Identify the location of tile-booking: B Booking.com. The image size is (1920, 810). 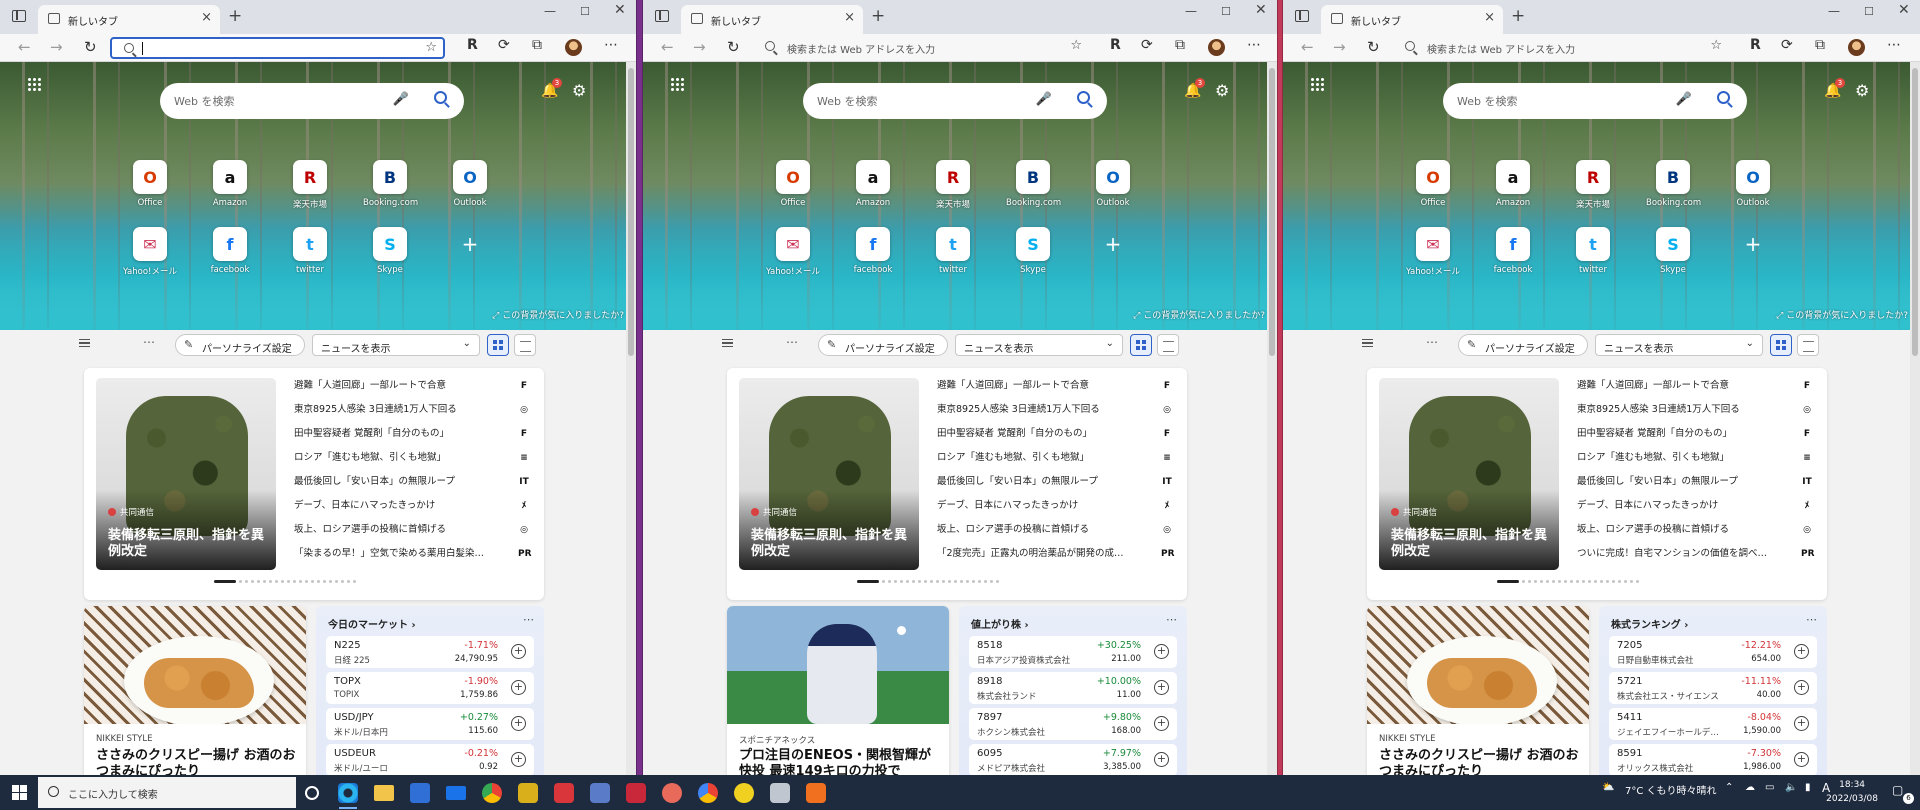
(1033, 184).